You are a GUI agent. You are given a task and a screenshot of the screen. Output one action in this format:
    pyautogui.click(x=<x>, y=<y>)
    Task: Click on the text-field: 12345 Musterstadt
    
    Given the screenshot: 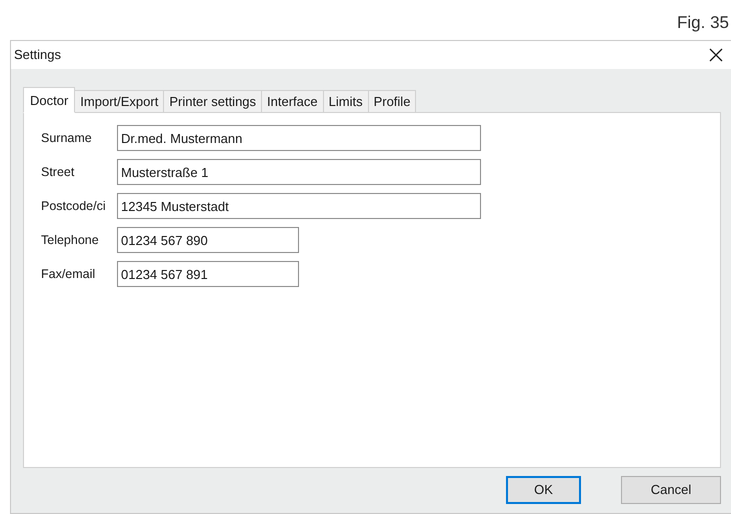 What is the action you would take?
    pyautogui.click(x=299, y=206)
    